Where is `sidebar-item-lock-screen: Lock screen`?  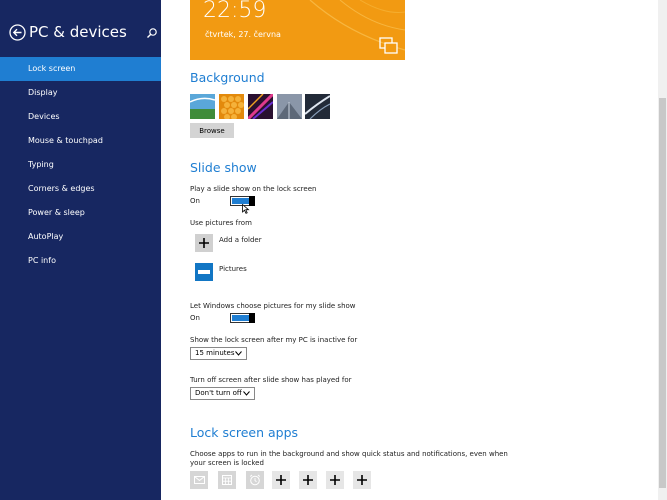
sidebar-item-lock-screen: Lock screen is located at coordinates (80, 69).